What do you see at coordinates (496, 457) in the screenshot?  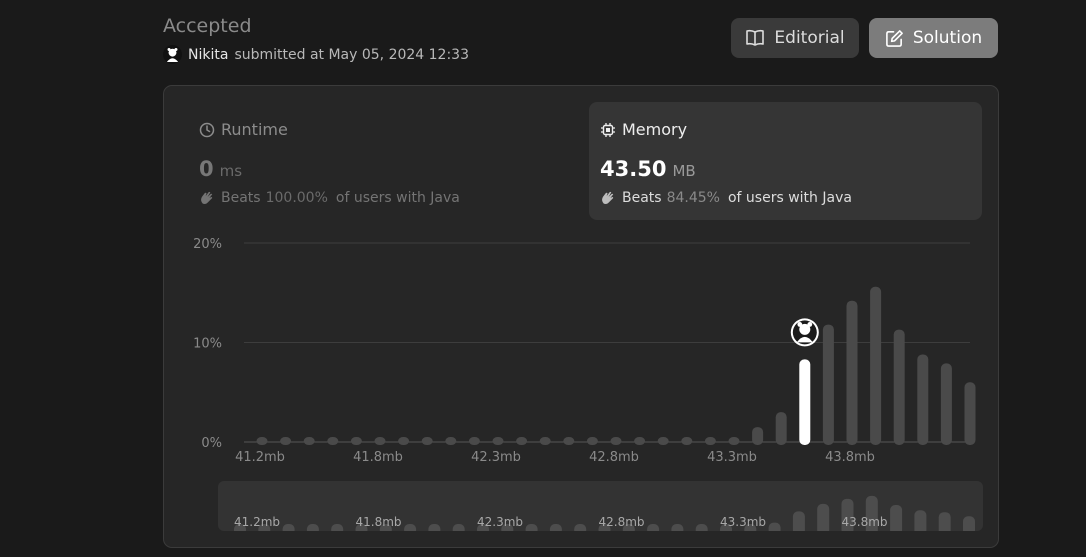 I see `x-tick-label: 42.3mb` at bounding box center [496, 457].